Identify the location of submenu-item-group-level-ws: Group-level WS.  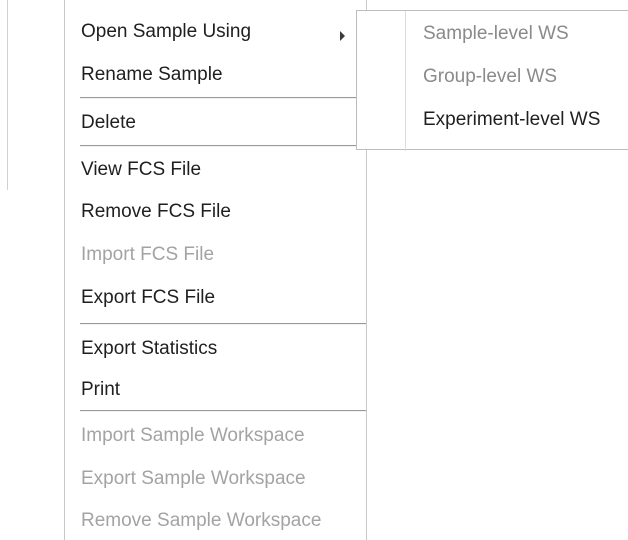
(490, 77).